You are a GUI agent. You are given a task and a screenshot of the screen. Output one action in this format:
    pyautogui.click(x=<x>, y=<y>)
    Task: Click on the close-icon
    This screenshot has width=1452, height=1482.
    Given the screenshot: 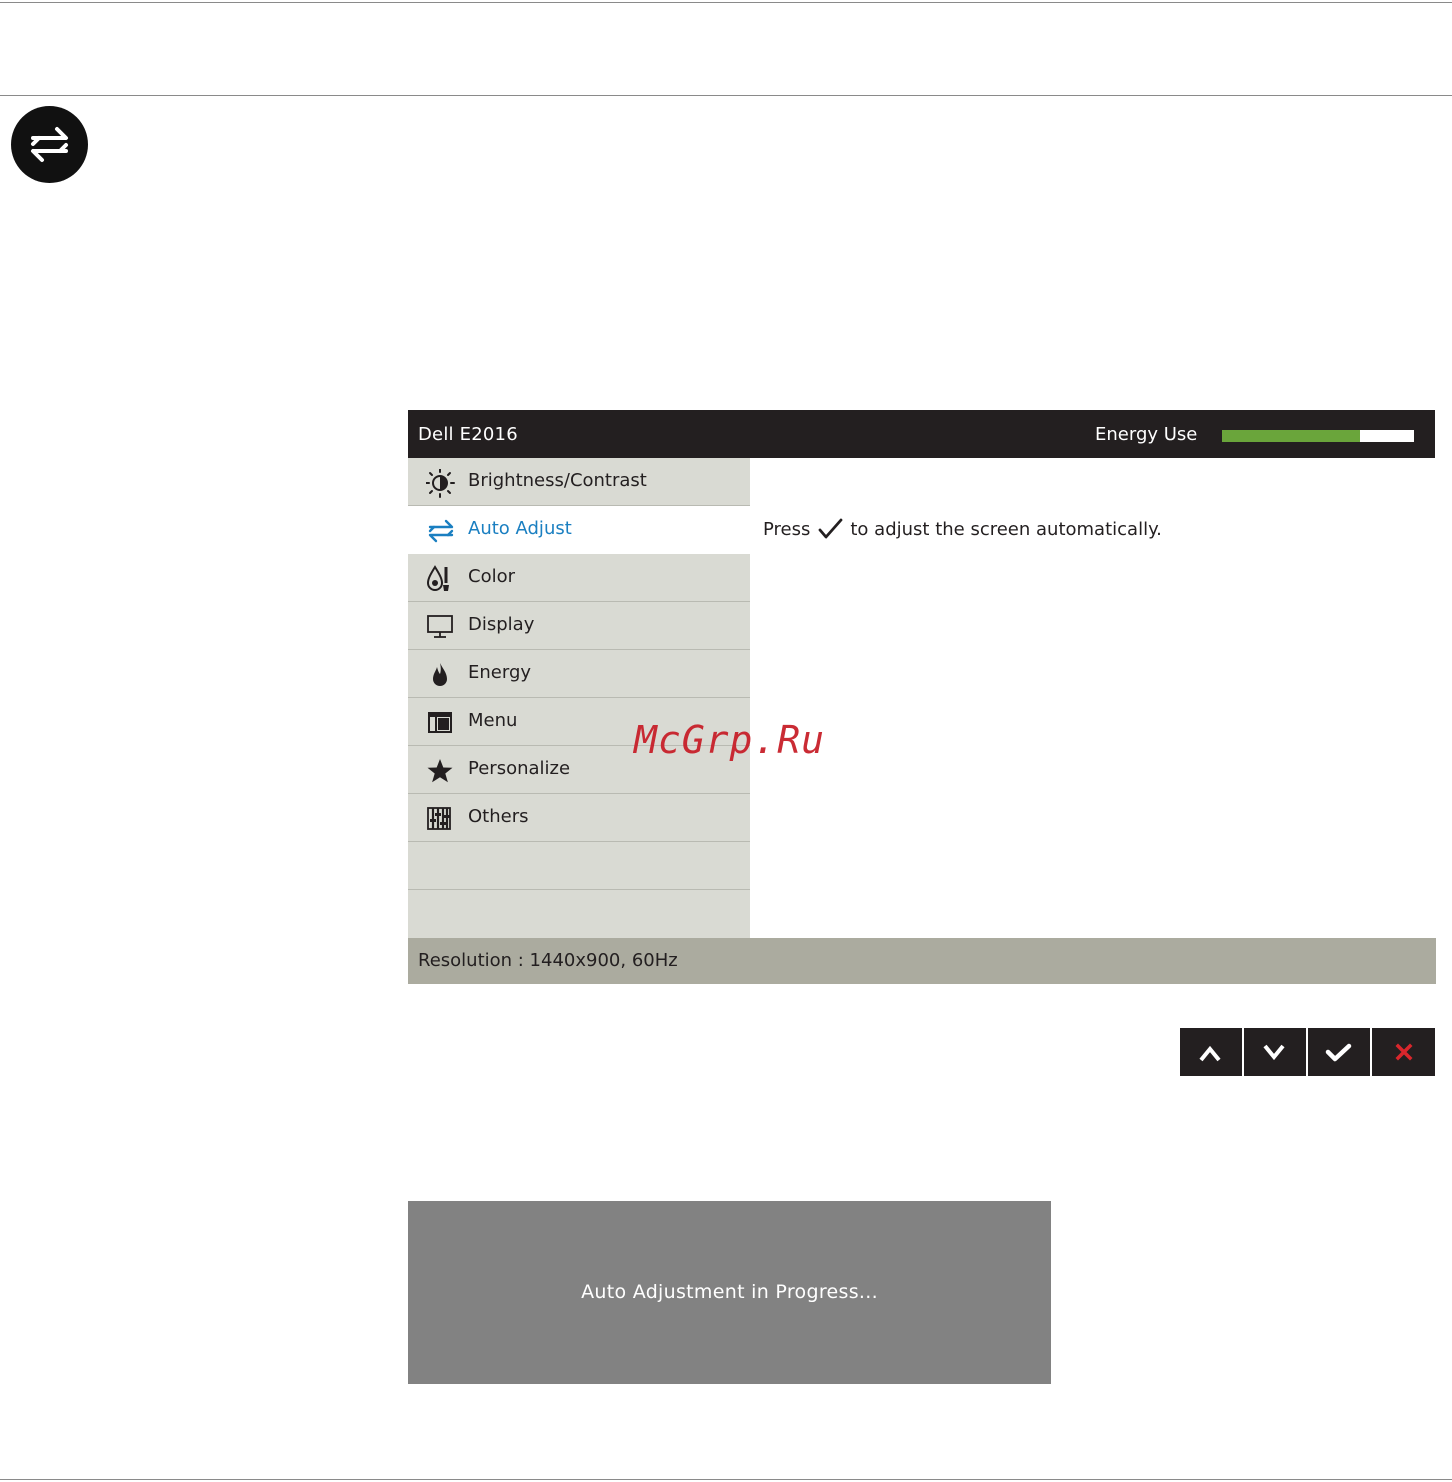 What is the action you would take?
    pyautogui.click(x=1404, y=1052)
    